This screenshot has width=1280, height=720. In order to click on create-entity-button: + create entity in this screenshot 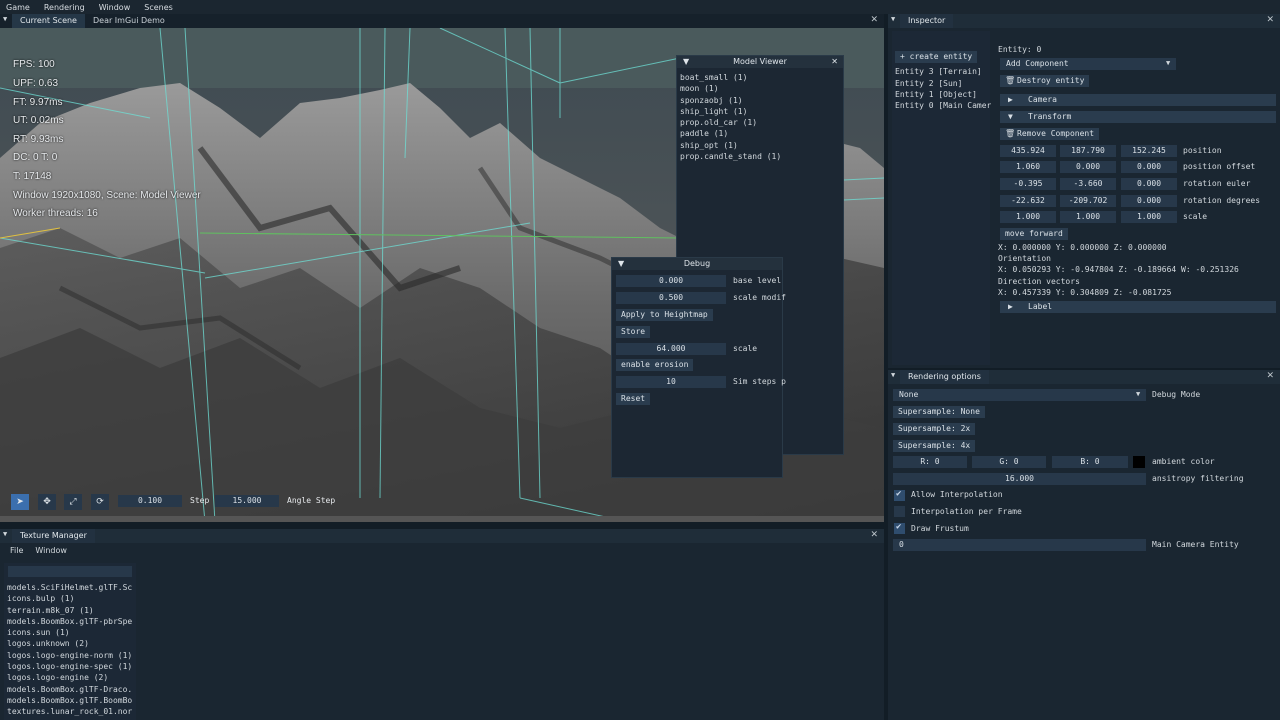, I will do `click(936, 57)`.